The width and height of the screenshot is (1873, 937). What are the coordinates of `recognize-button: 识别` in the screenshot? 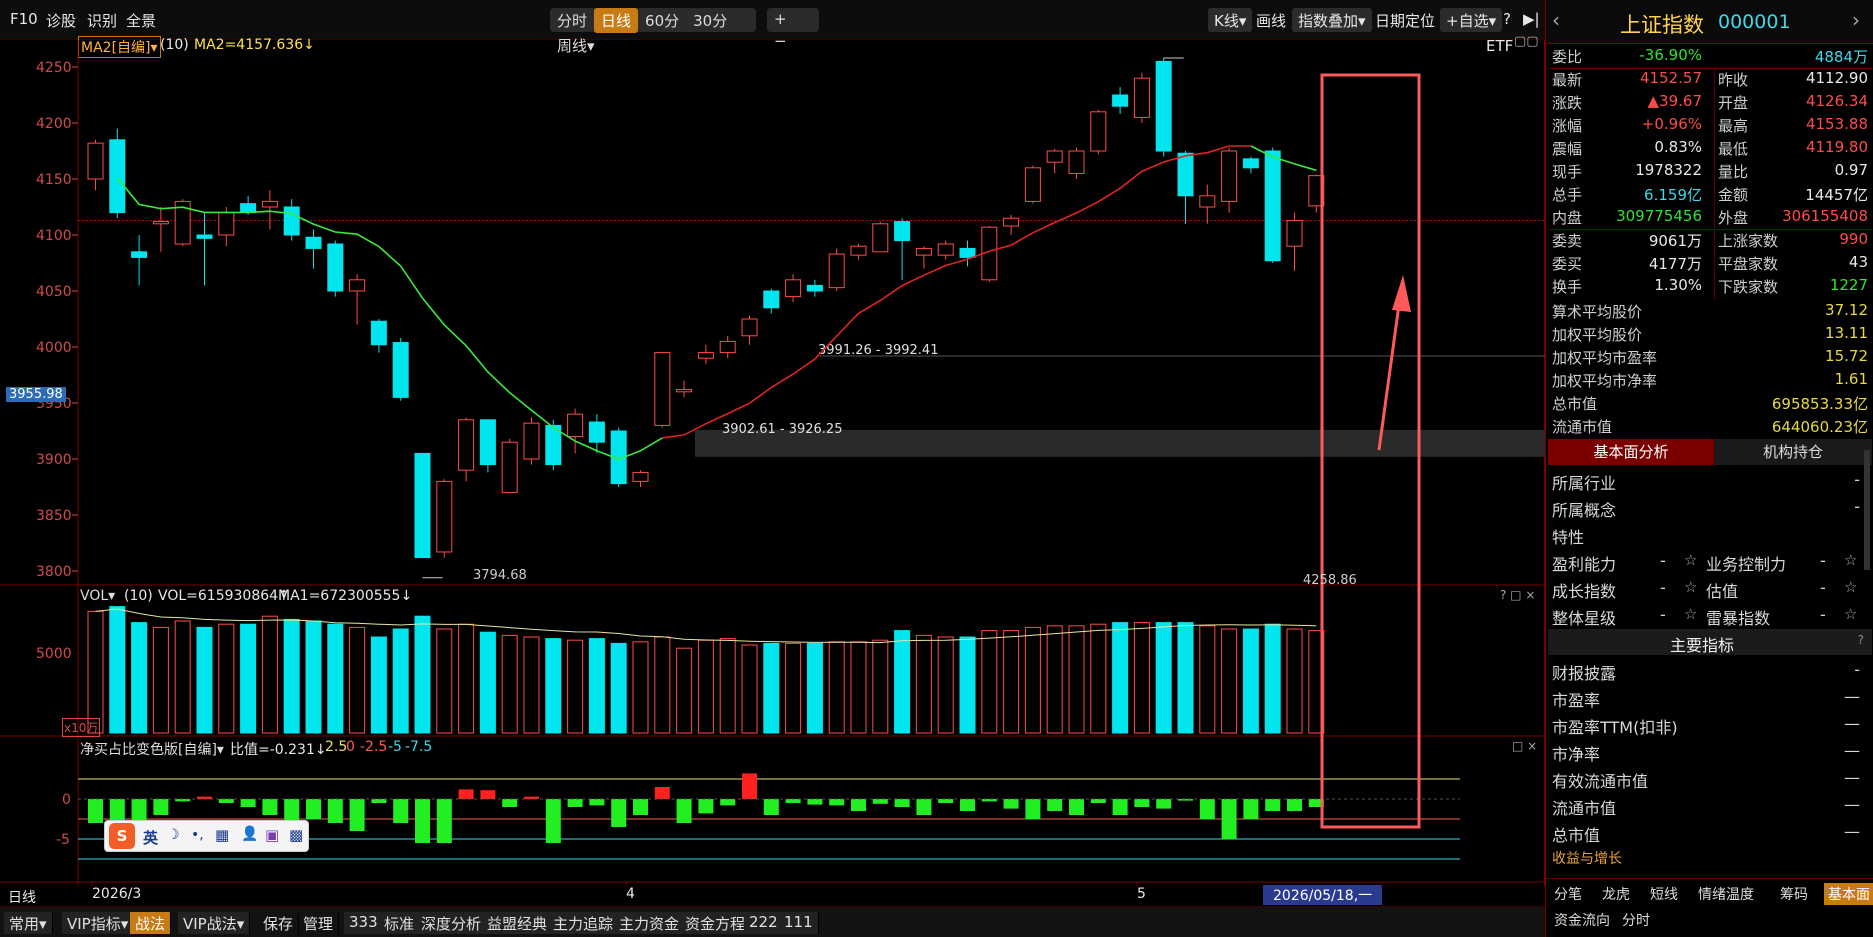 It's located at (102, 20).